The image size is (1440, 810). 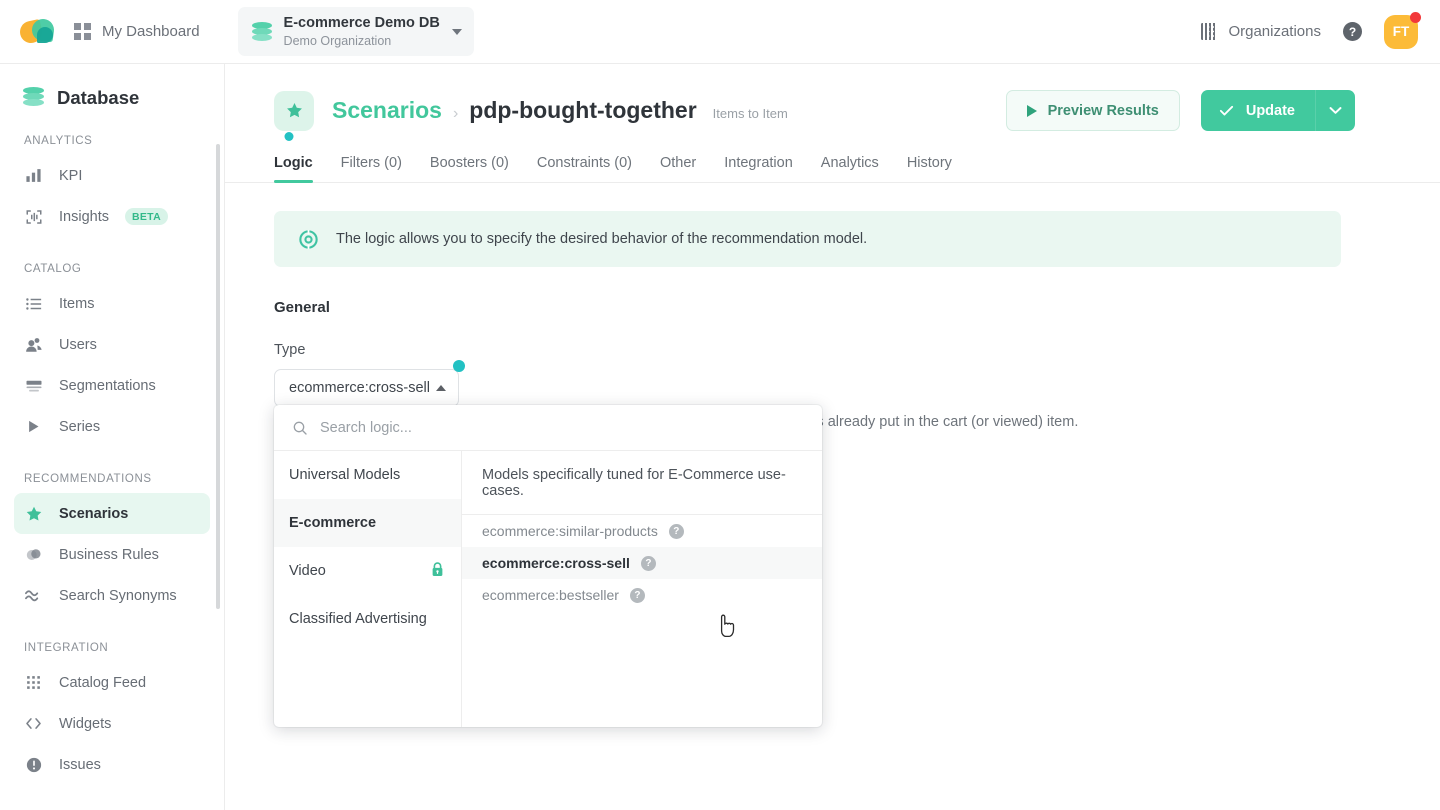 What do you see at coordinates (98, 97) in the screenshot?
I see `sidebar-title-label: Database` at bounding box center [98, 97].